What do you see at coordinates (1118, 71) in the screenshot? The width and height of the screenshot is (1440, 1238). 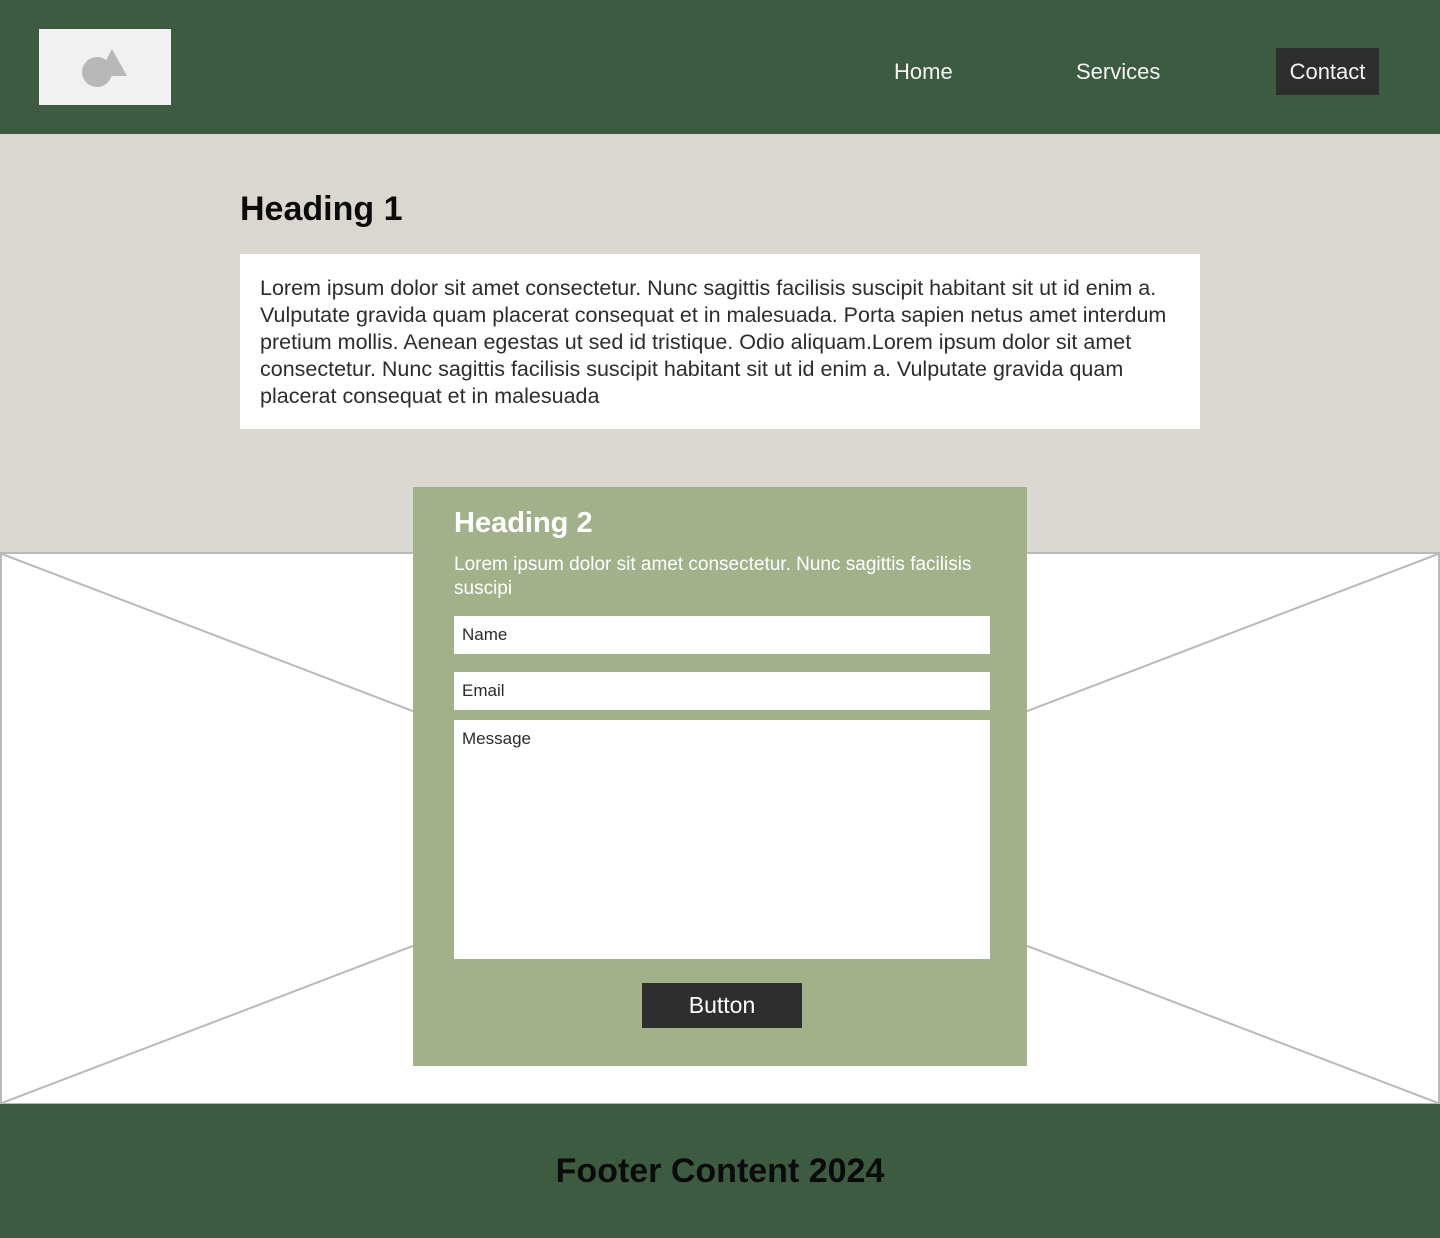 I see `nav-services-link: Services` at bounding box center [1118, 71].